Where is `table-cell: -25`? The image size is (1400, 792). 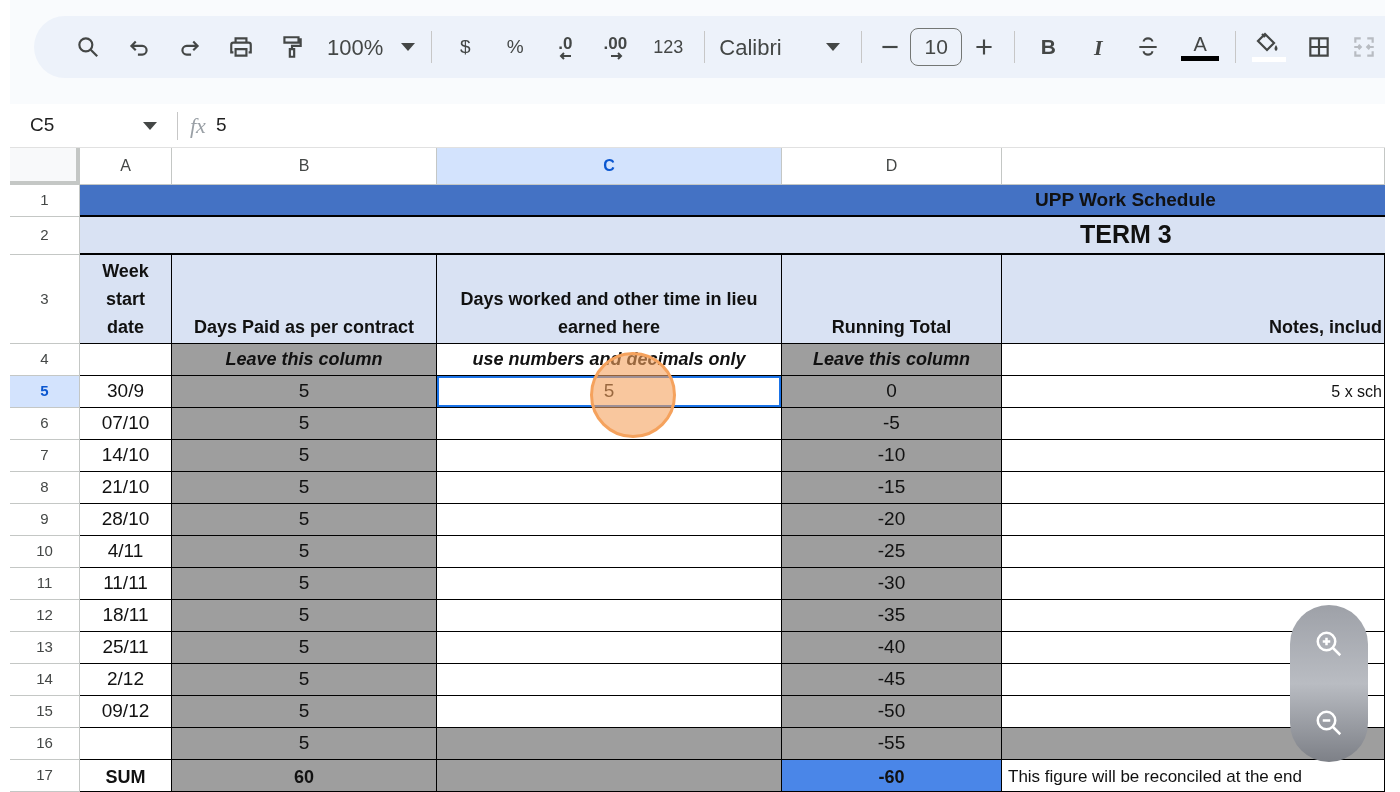
table-cell: -25 is located at coordinates (892, 552).